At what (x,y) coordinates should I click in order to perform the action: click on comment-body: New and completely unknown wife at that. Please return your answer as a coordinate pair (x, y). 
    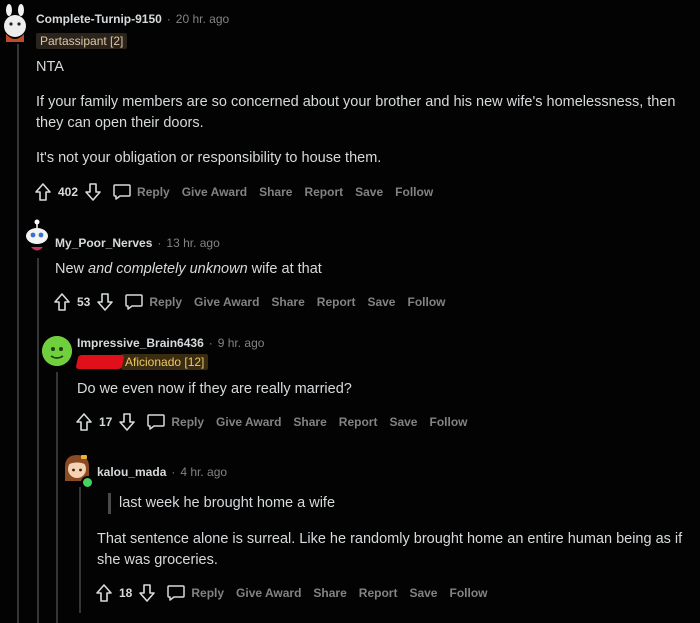
    Looking at the image, I should click on (365, 269).